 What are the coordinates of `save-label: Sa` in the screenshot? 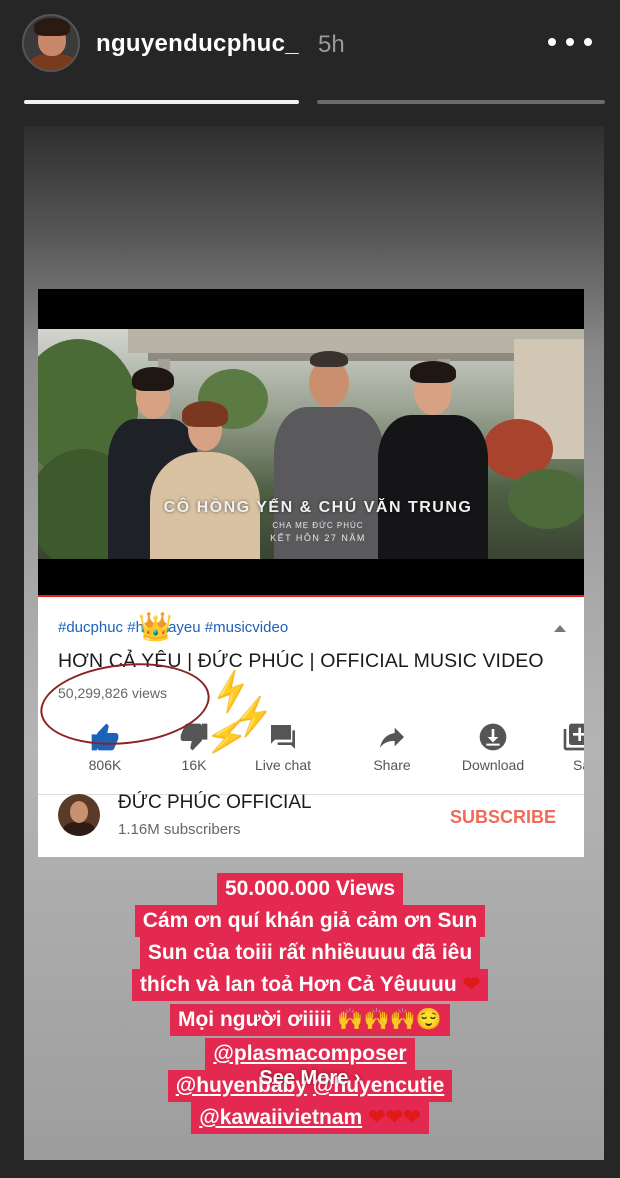 It's located at (578, 765).